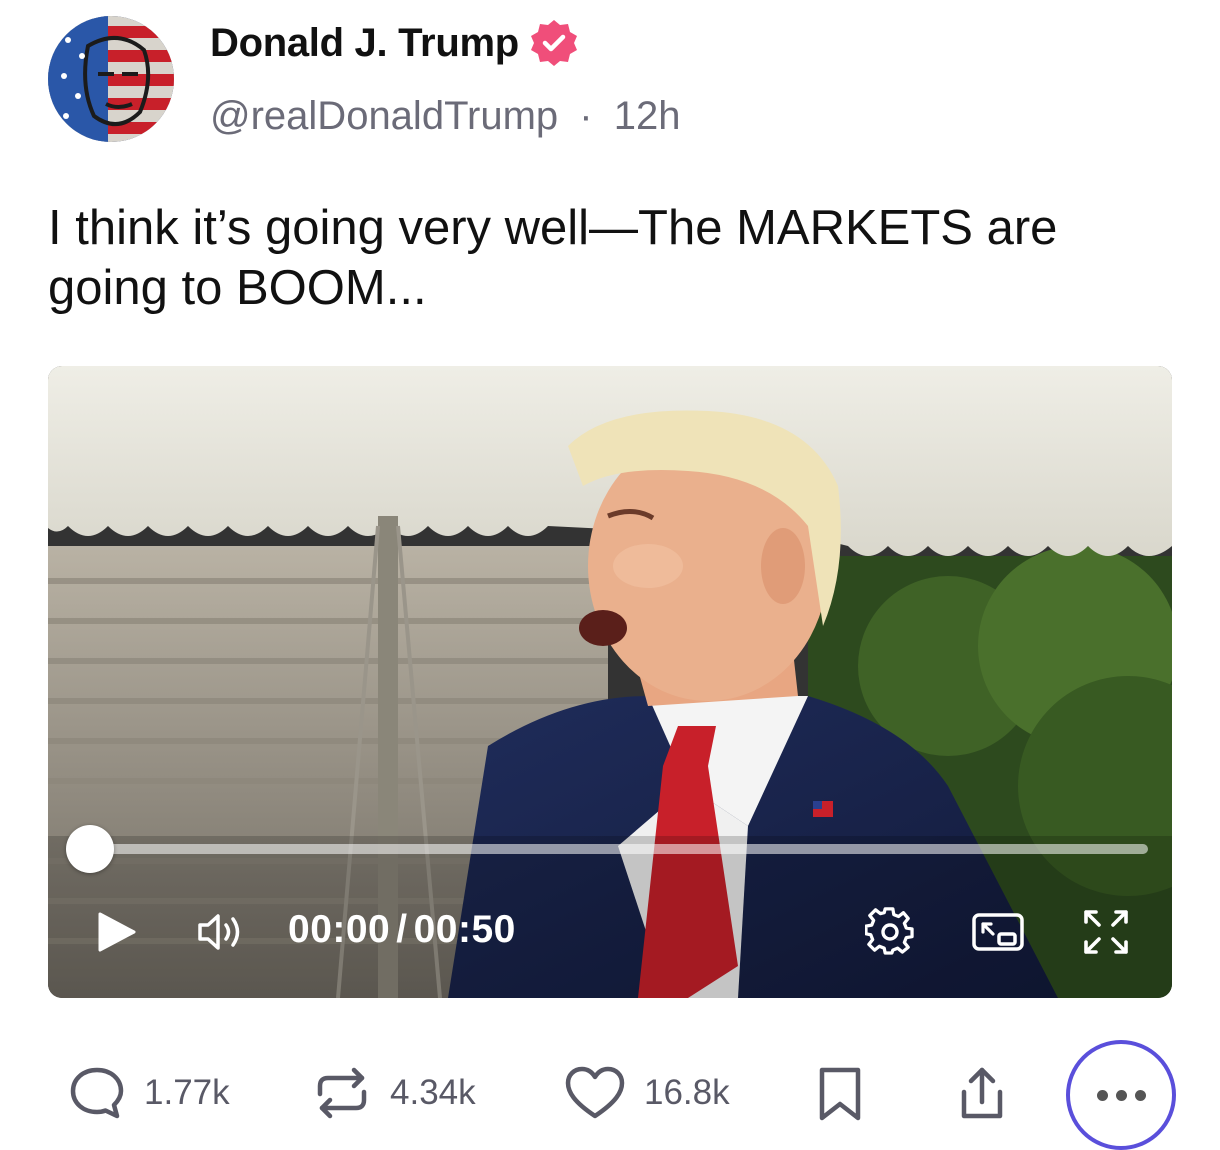 The height and width of the screenshot is (1150, 1220). I want to click on picture-in-picture-icon, so click(998, 932).